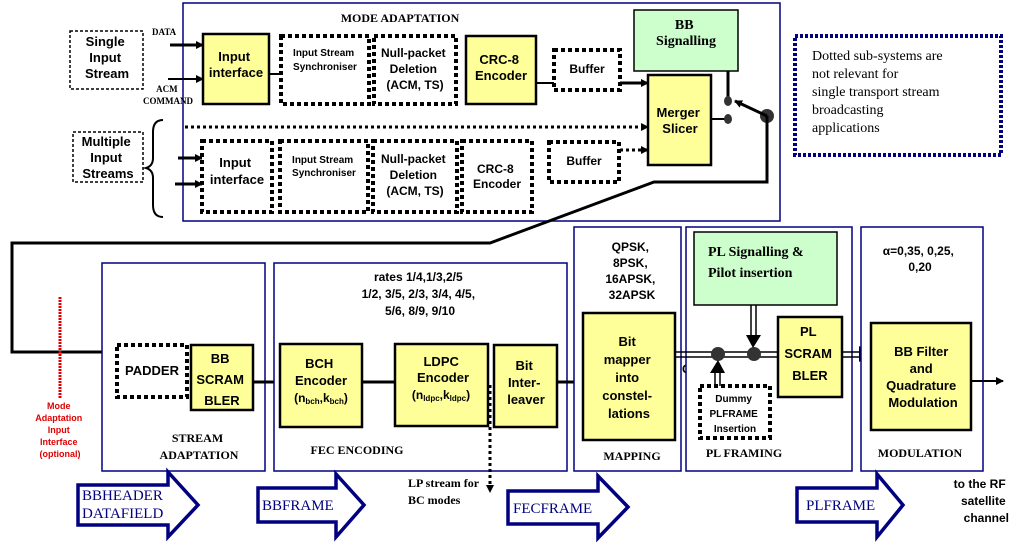  What do you see at coordinates (415, 175) in the screenshot?
I see `null-packet-2-label: Null-packet Deletion (ACM, TS)` at bounding box center [415, 175].